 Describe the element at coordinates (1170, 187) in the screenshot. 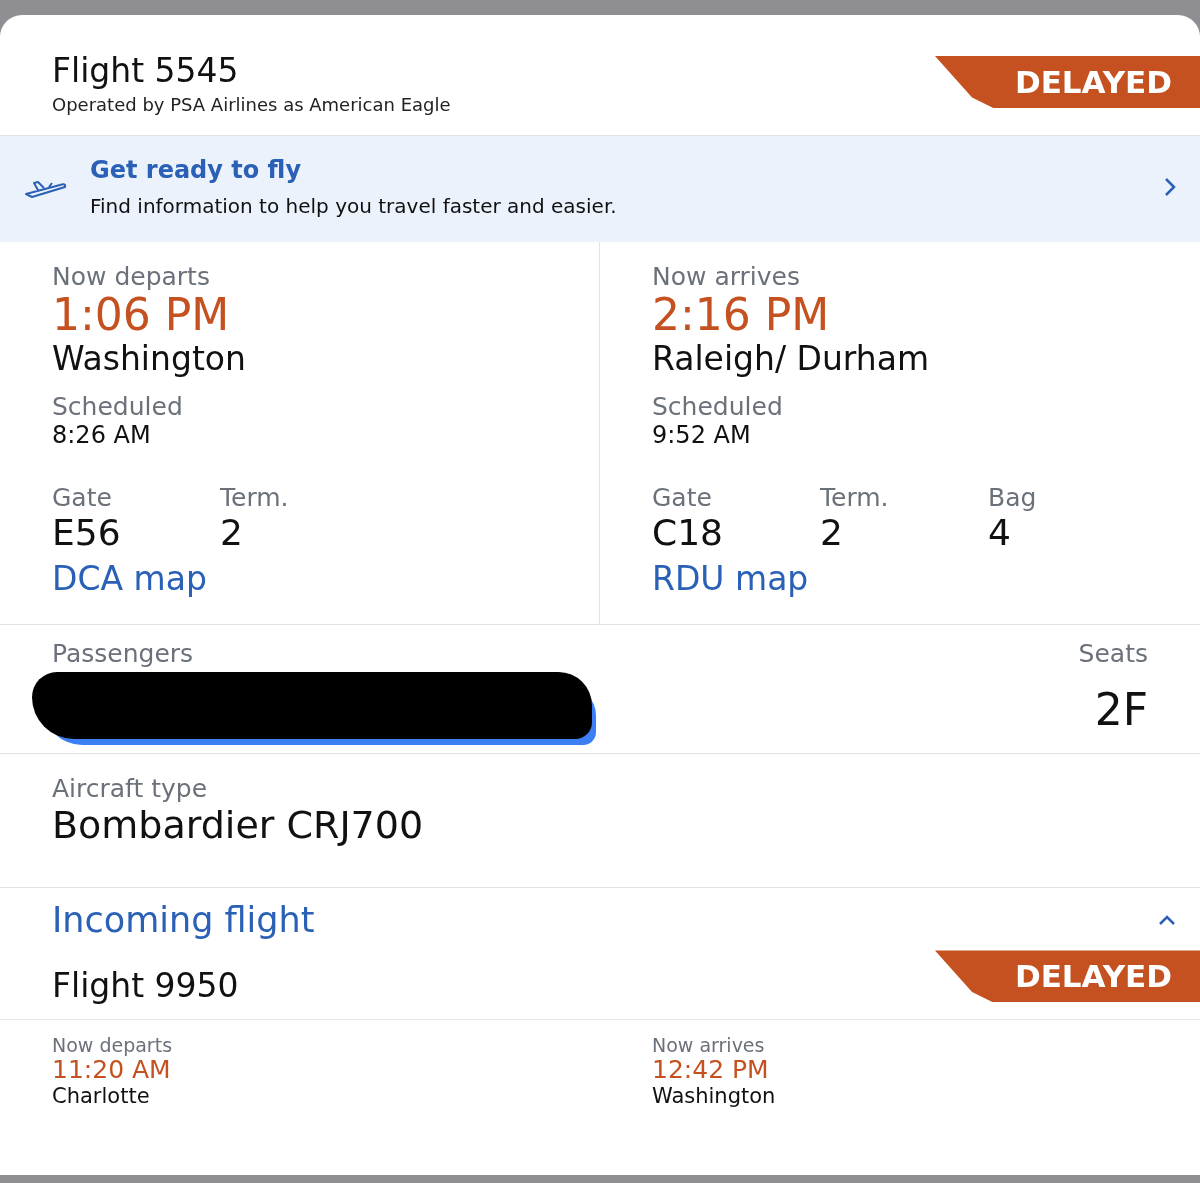

I see `chevron-right-icon` at that location.